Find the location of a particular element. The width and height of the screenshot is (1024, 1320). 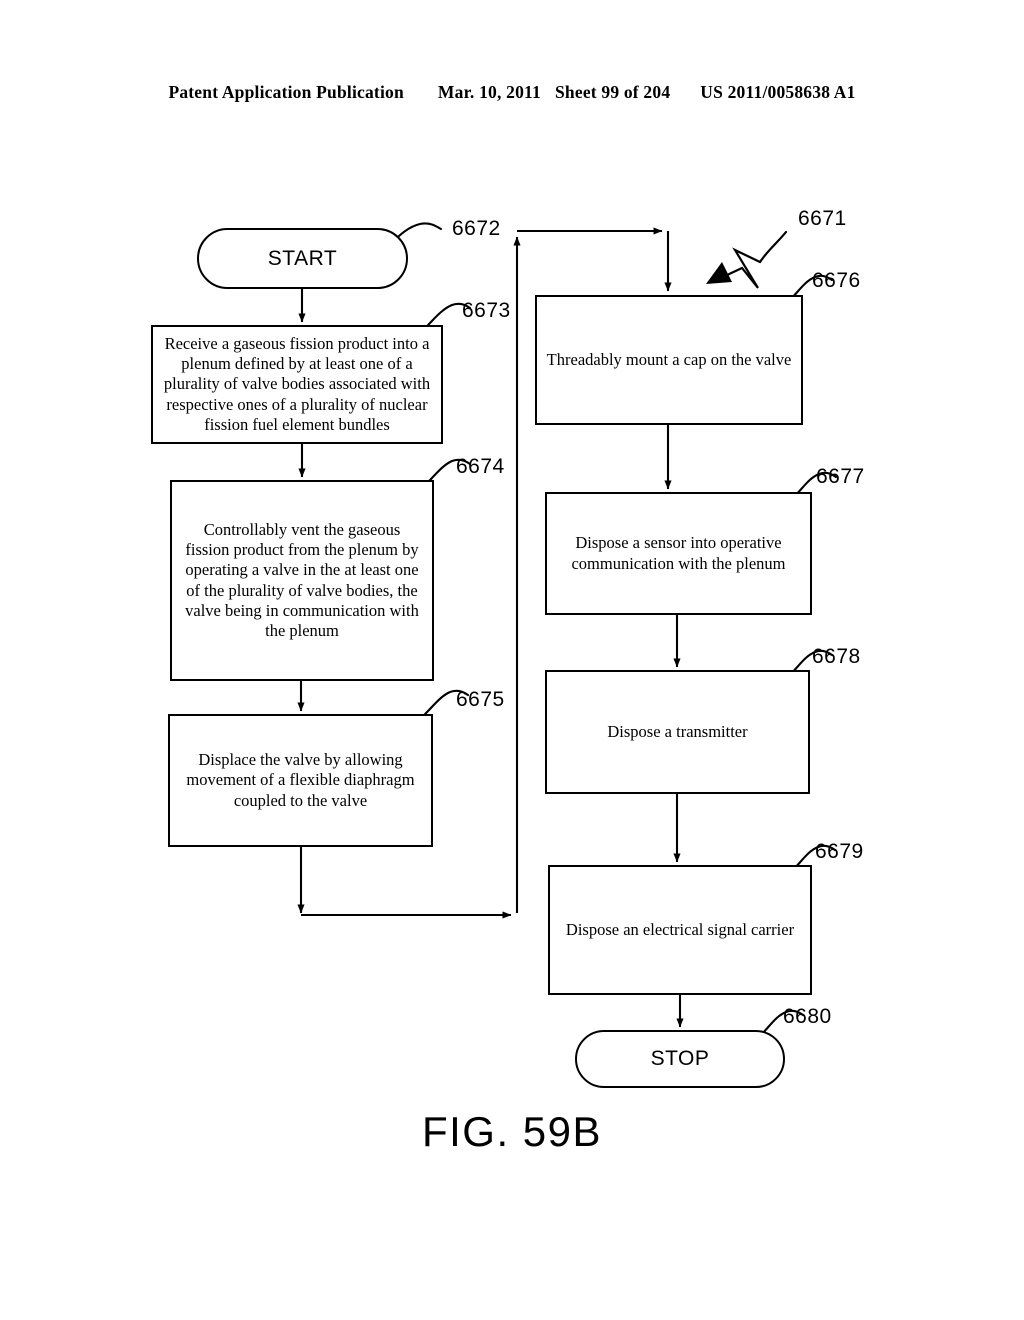

node-carrier: Dispose an electrical signal carrier is located at coordinates (680, 930).